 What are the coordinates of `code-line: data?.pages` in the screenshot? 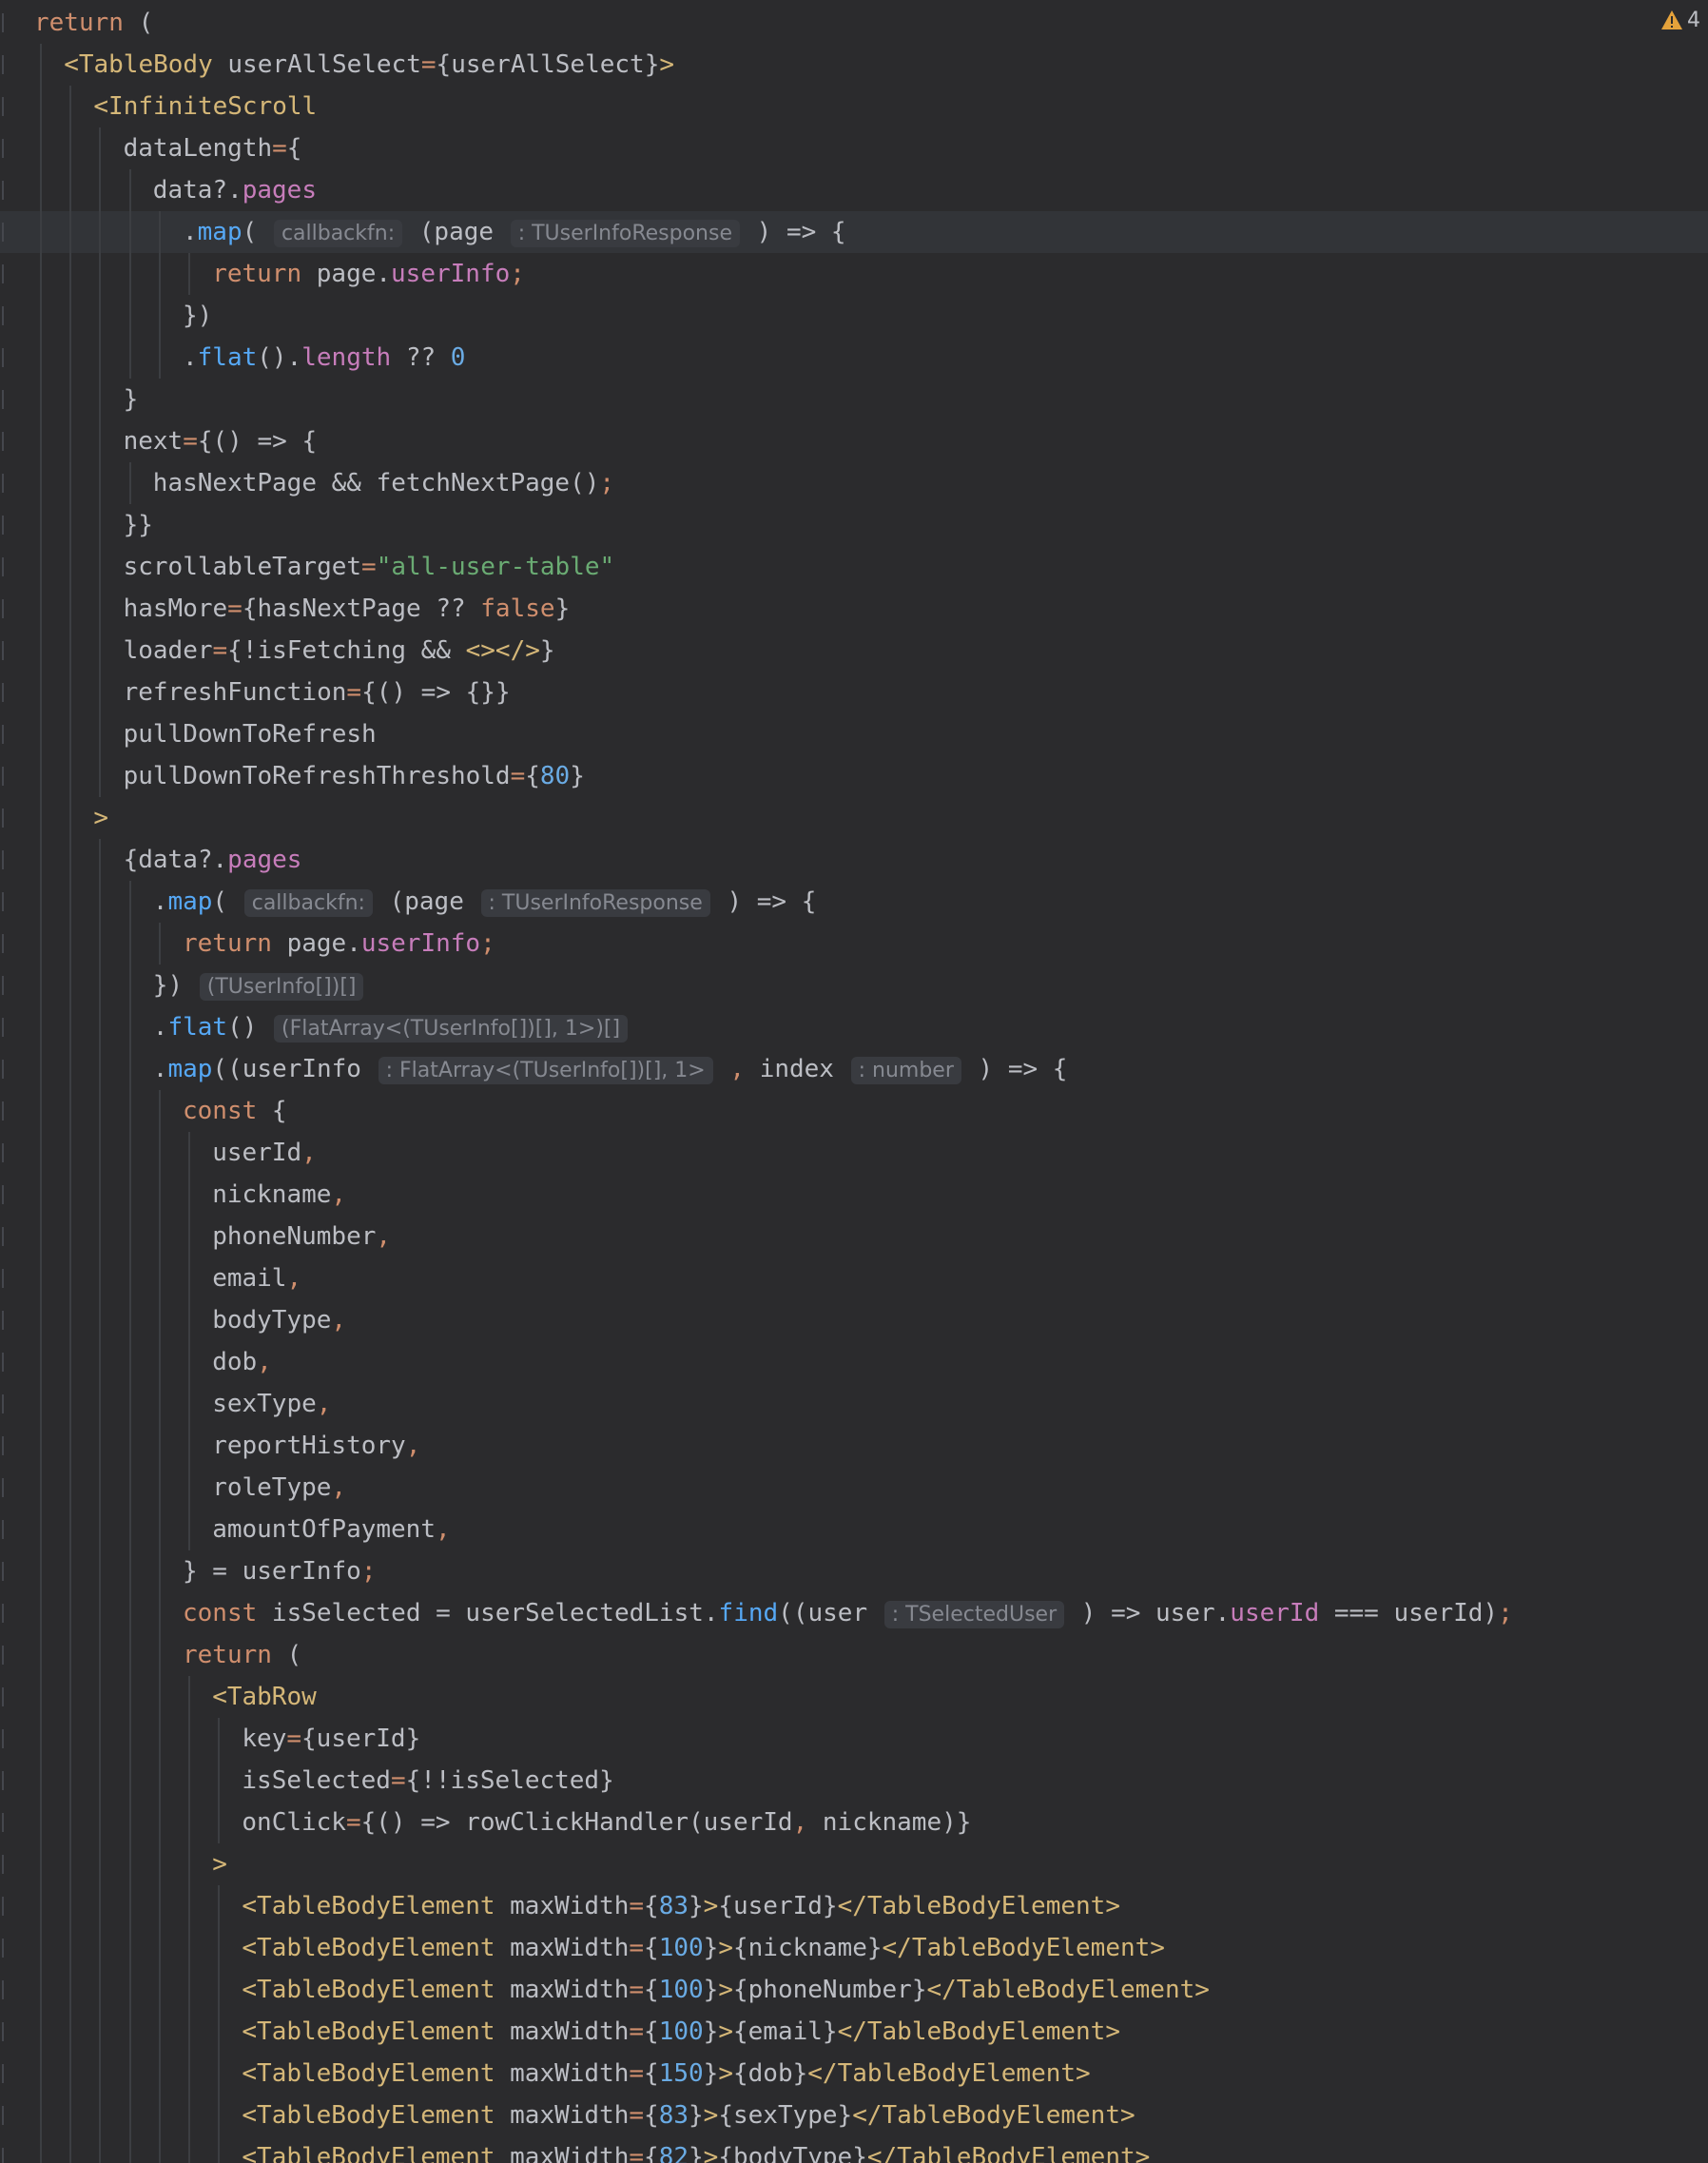 It's located at (854, 190).